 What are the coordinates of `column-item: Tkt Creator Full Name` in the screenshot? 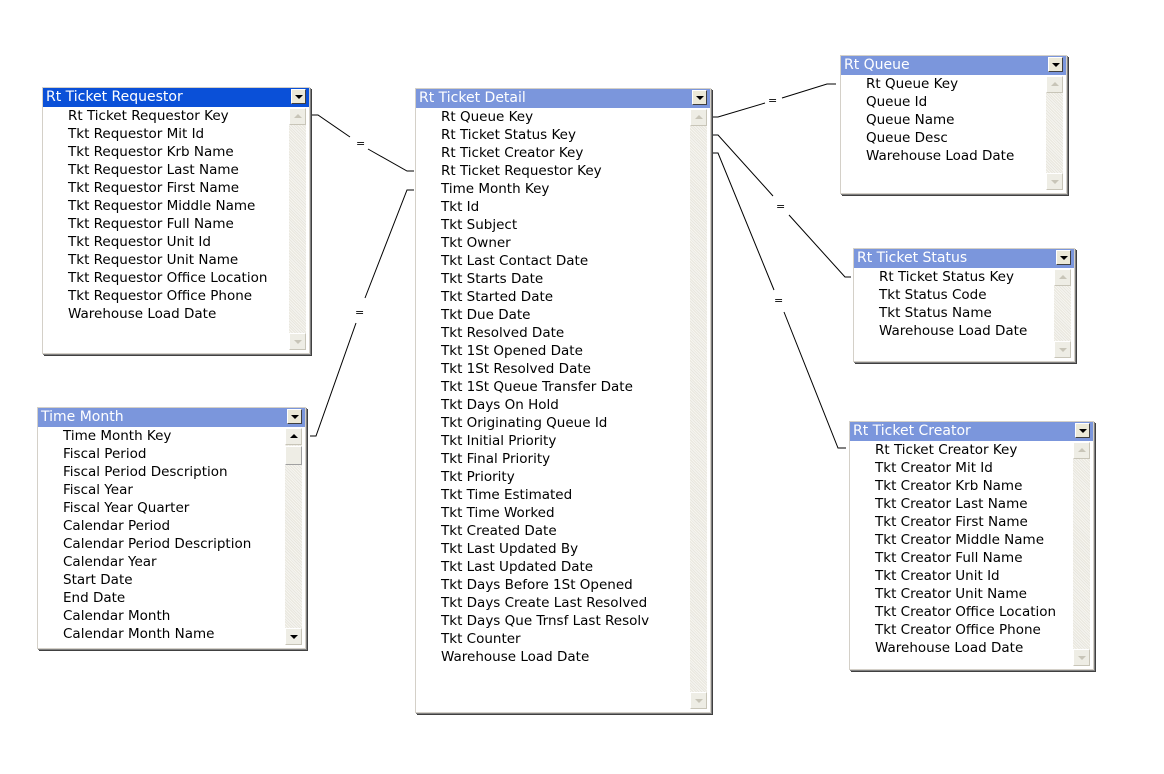 It's located at (961, 558).